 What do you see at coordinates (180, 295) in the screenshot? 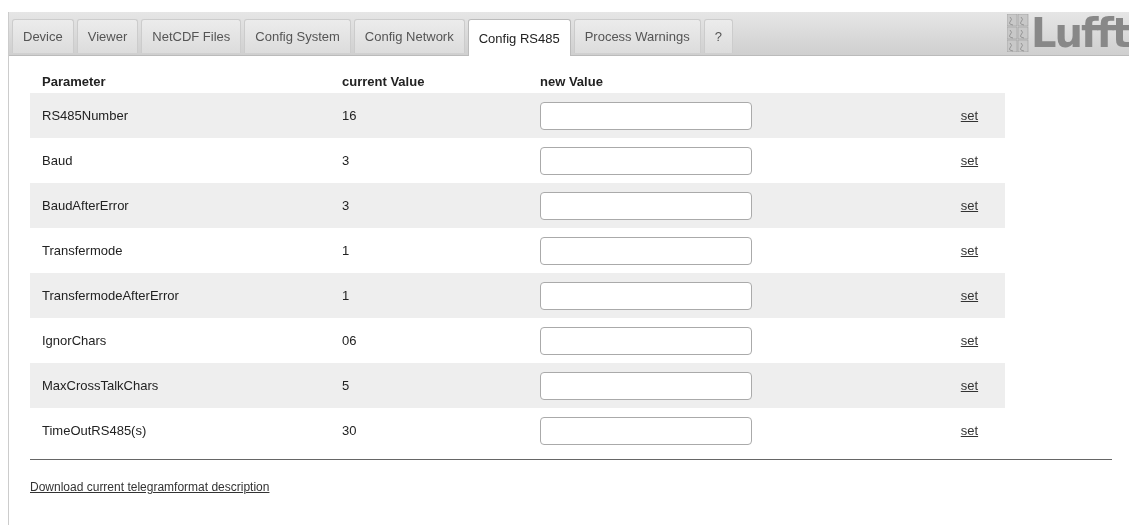
I see `table-cell: TransfermodeAfterError` at bounding box center [180, 295].